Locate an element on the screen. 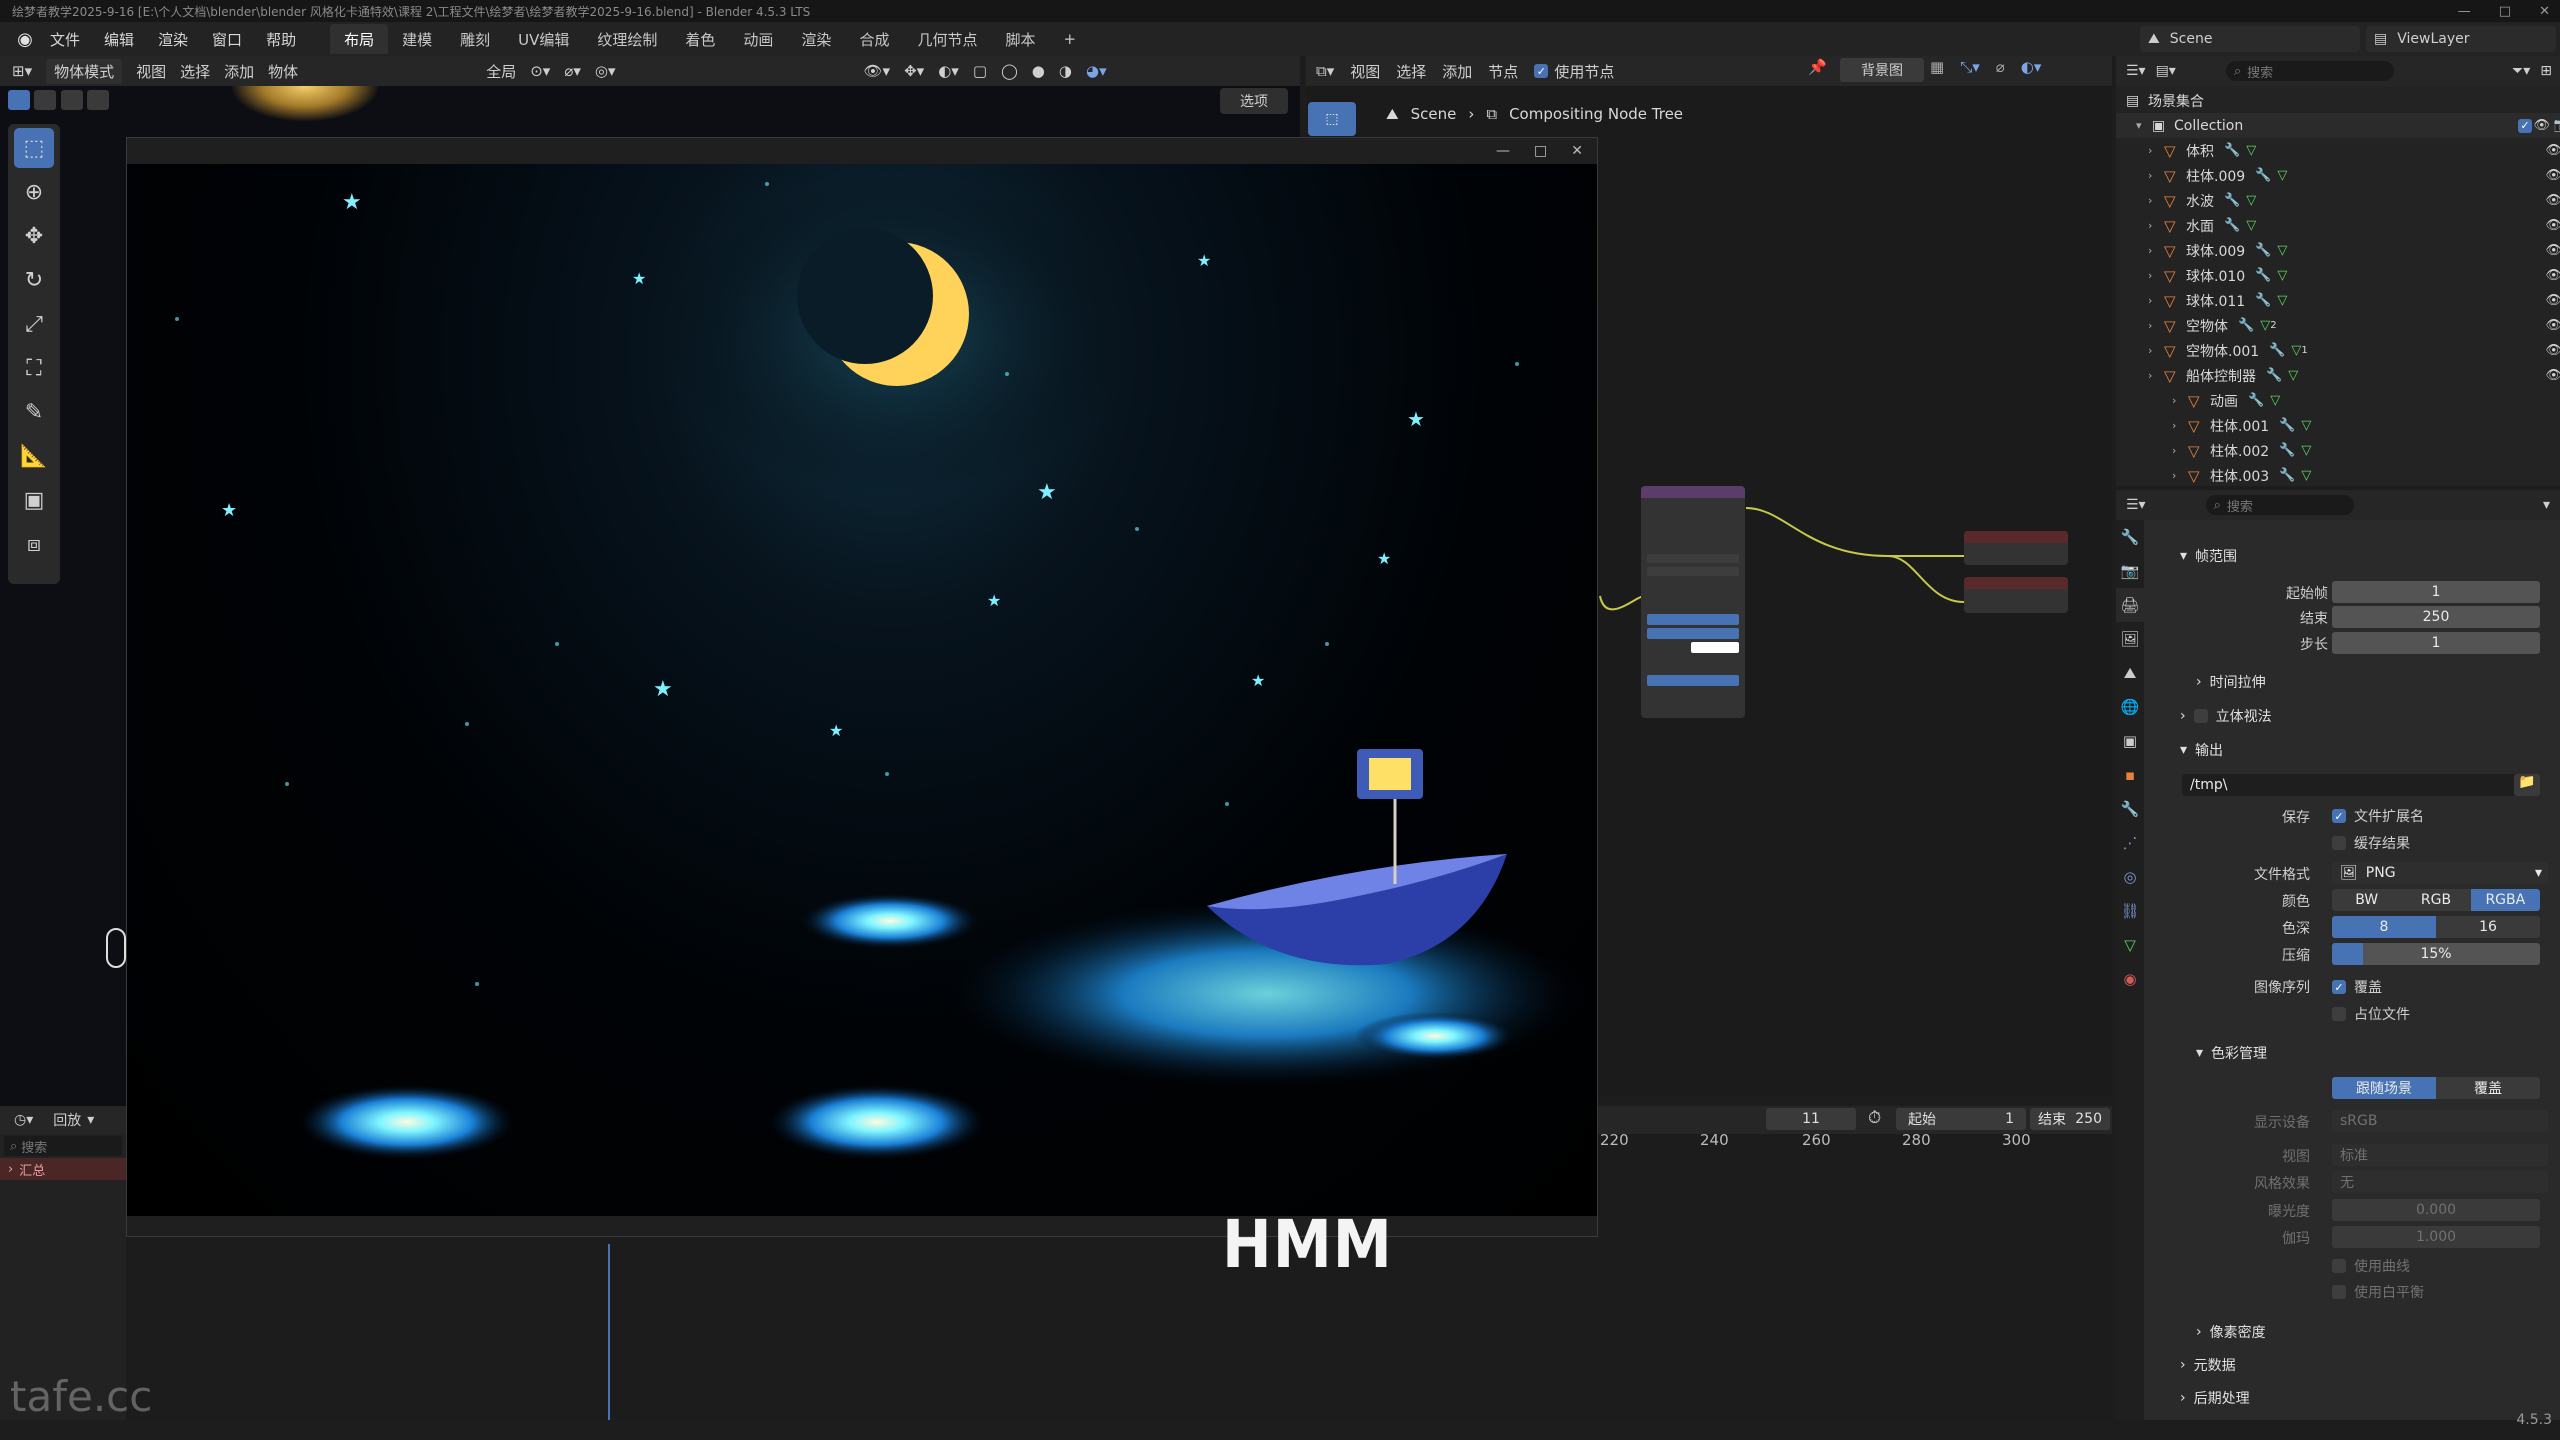  blender-logo-icon: ◉ is located at coordinates (25, 39).